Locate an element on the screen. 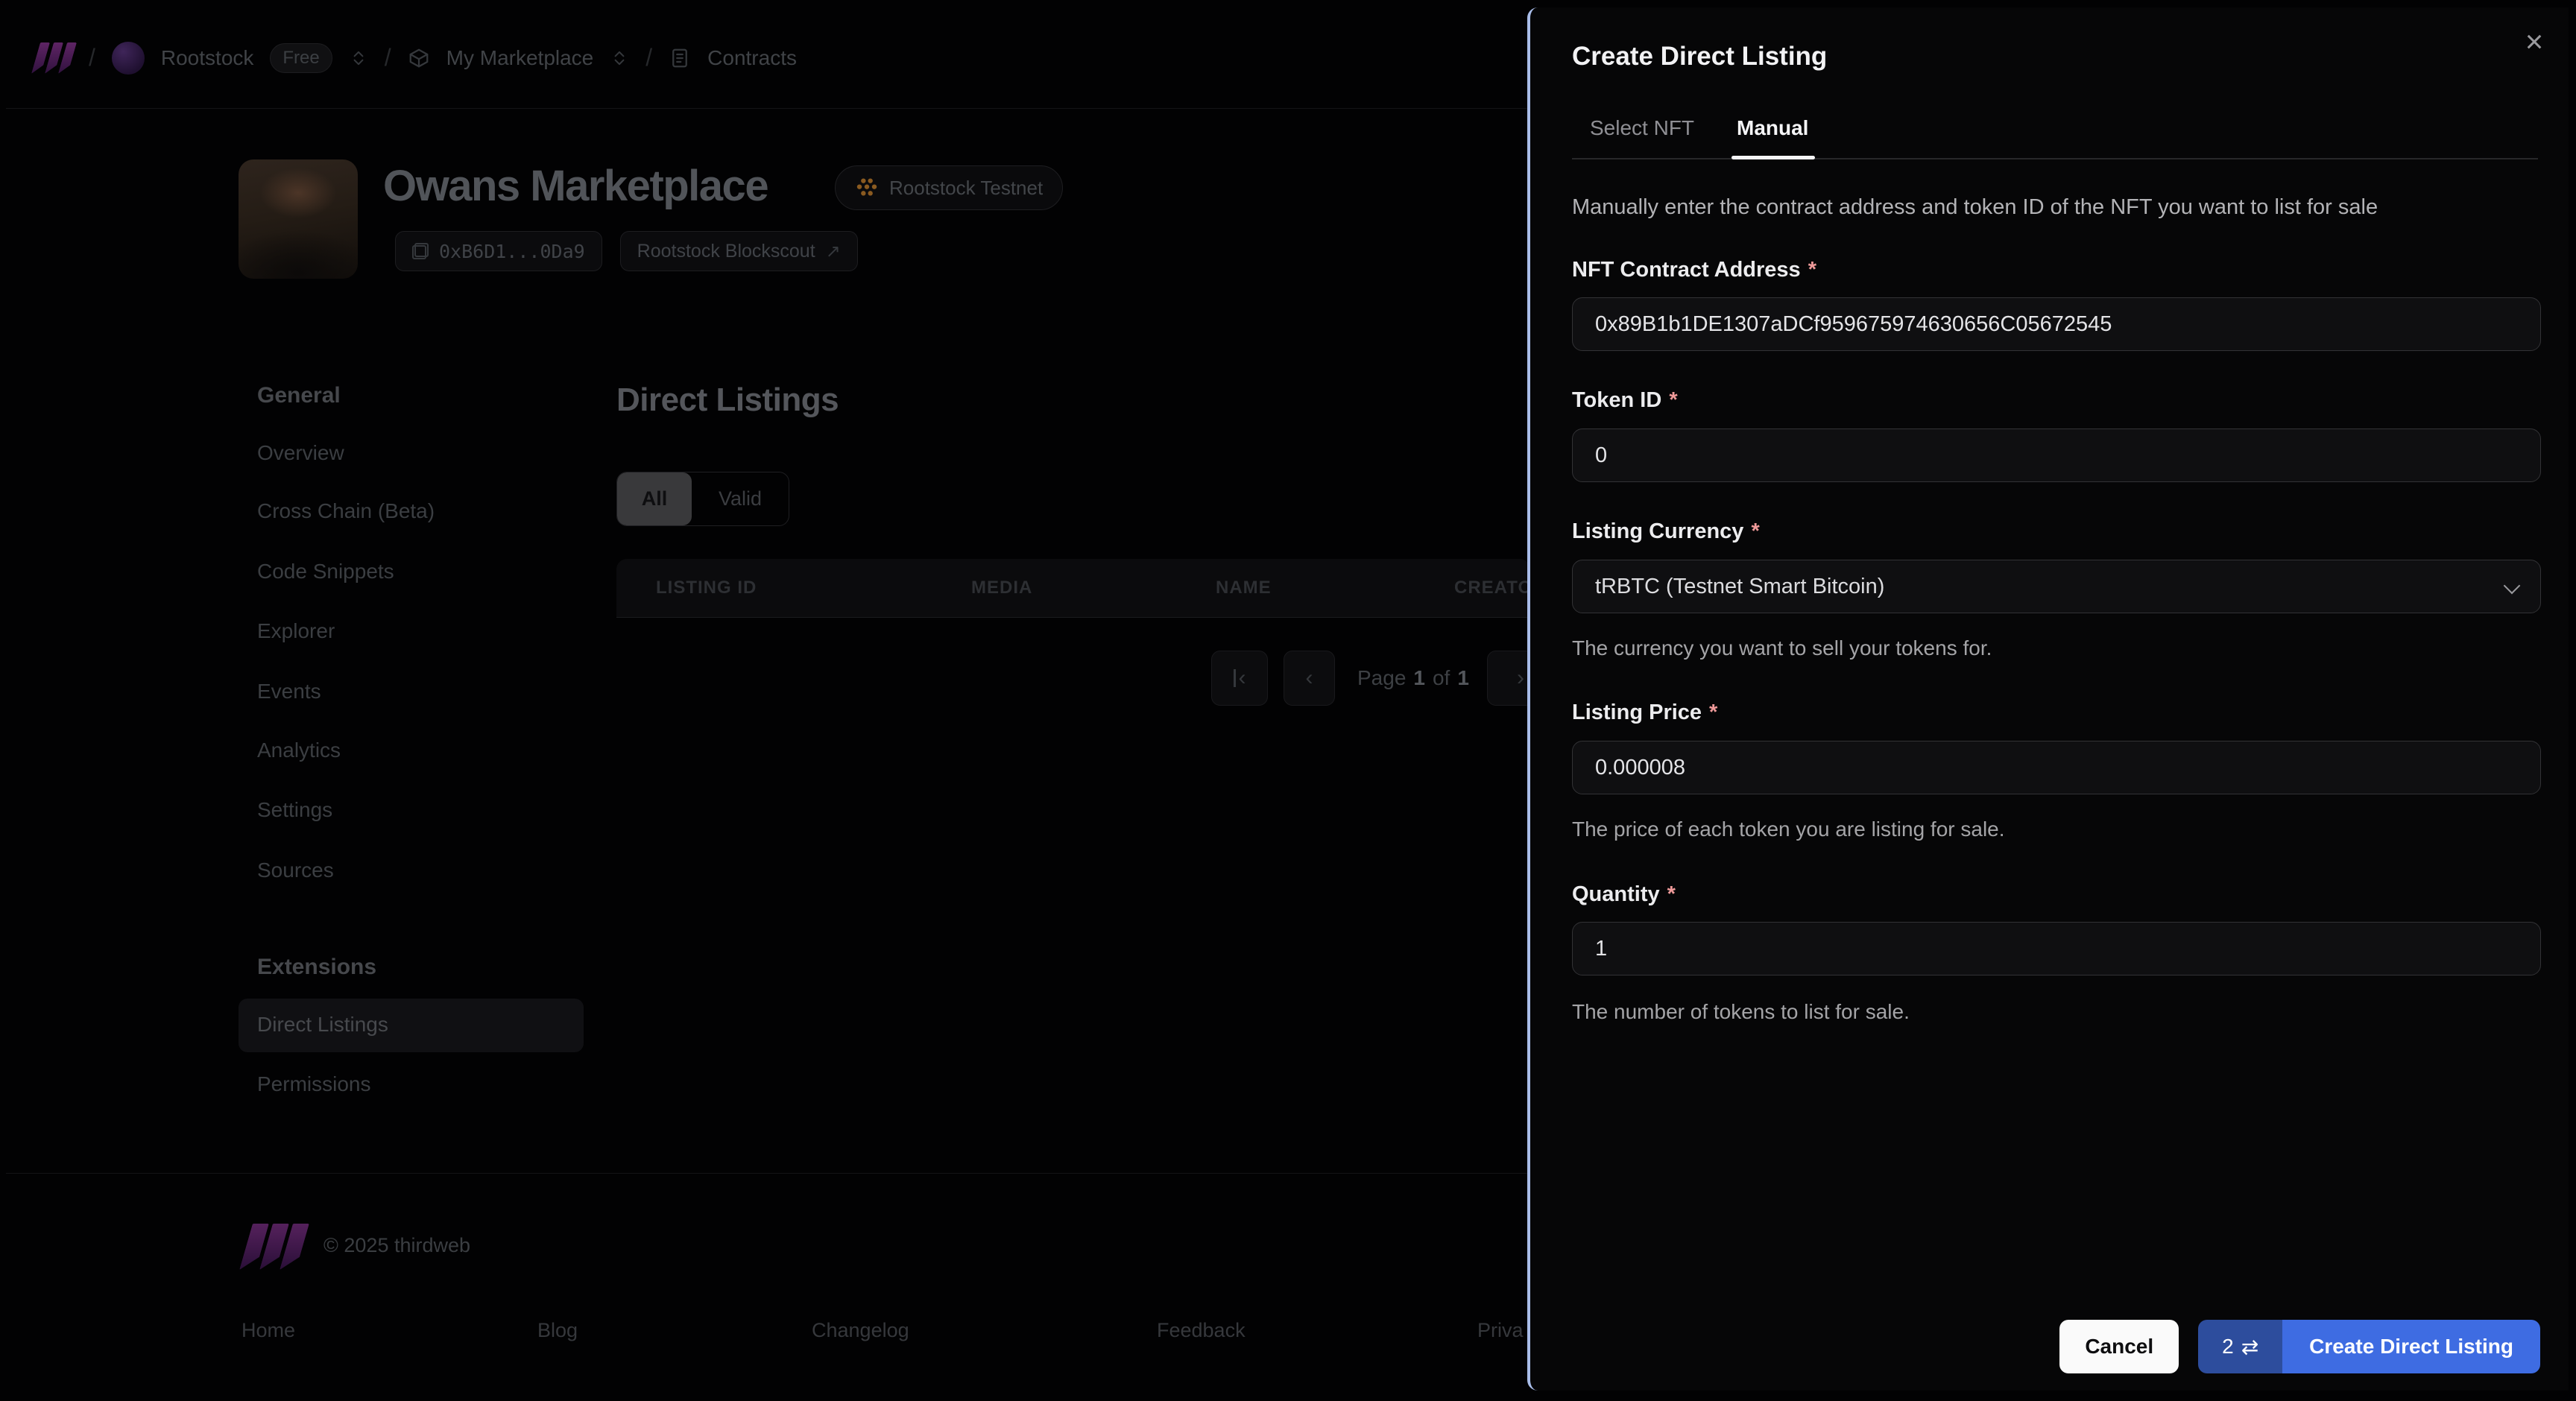 The height and width of the screenshot is (1401, 2576). listings-table-header: LISTING ID MEDIA NAME CREATOR is located at coordinates (1080, 588).